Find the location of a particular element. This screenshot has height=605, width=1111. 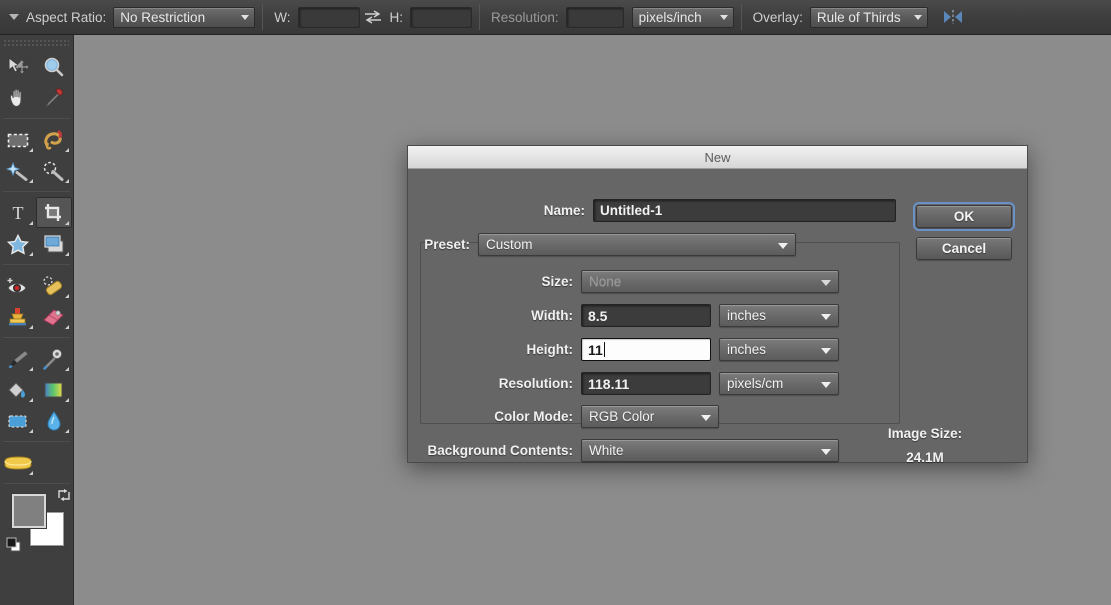

overlay-select: Rule of Thirds is located at coordinates (868, 17).